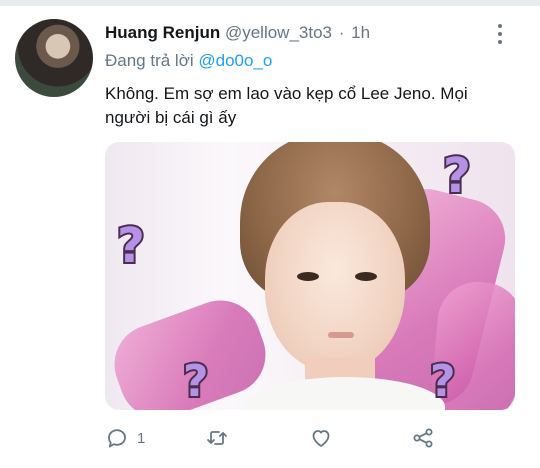 The width and height of the screenshot is (540, 468). Describe the element at coordinates (141, 438) in the screenshot. I see `reply-count: 1` at that location.